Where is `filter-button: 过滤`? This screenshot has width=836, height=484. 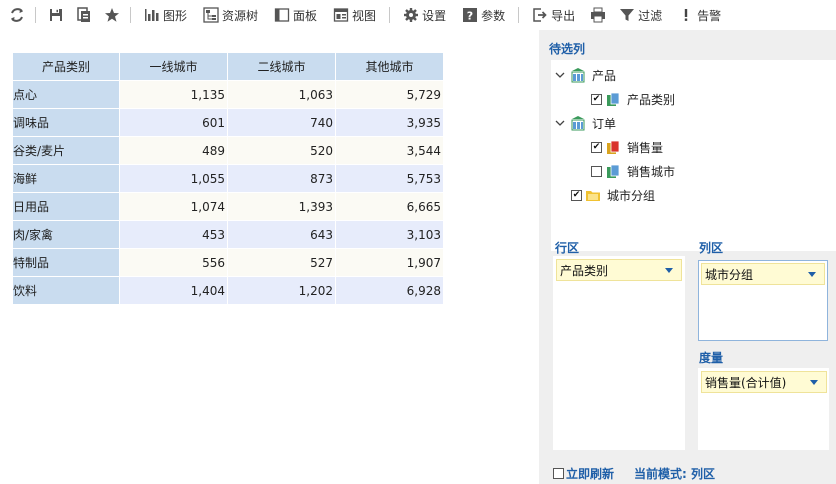
filter-button: 过滤 is located at coordinates (640, 15).